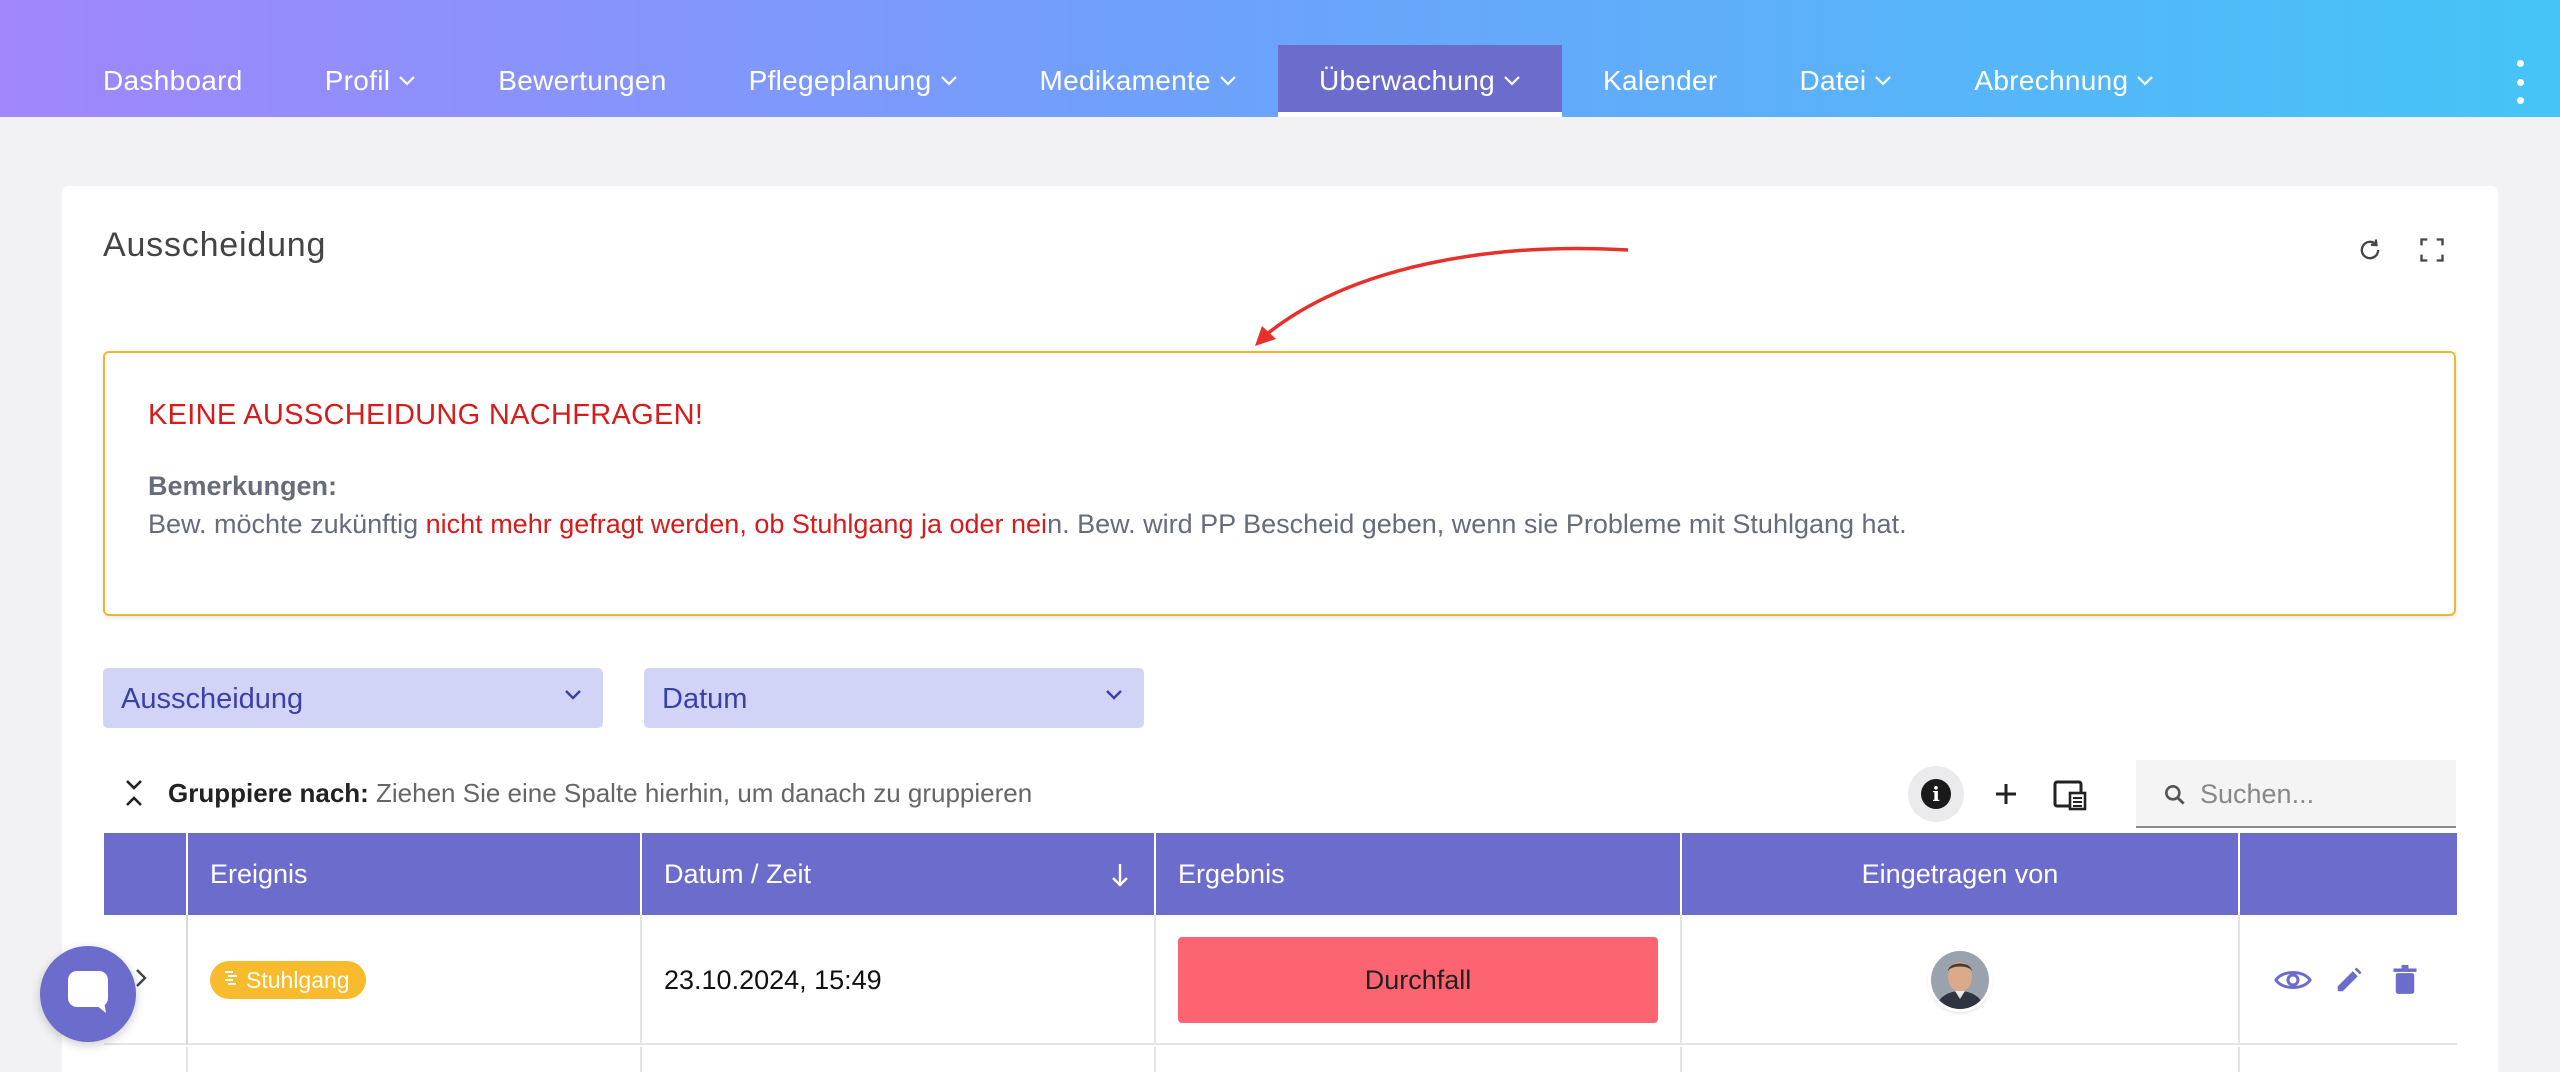  I want to click on search-box, so click(2296, 794).